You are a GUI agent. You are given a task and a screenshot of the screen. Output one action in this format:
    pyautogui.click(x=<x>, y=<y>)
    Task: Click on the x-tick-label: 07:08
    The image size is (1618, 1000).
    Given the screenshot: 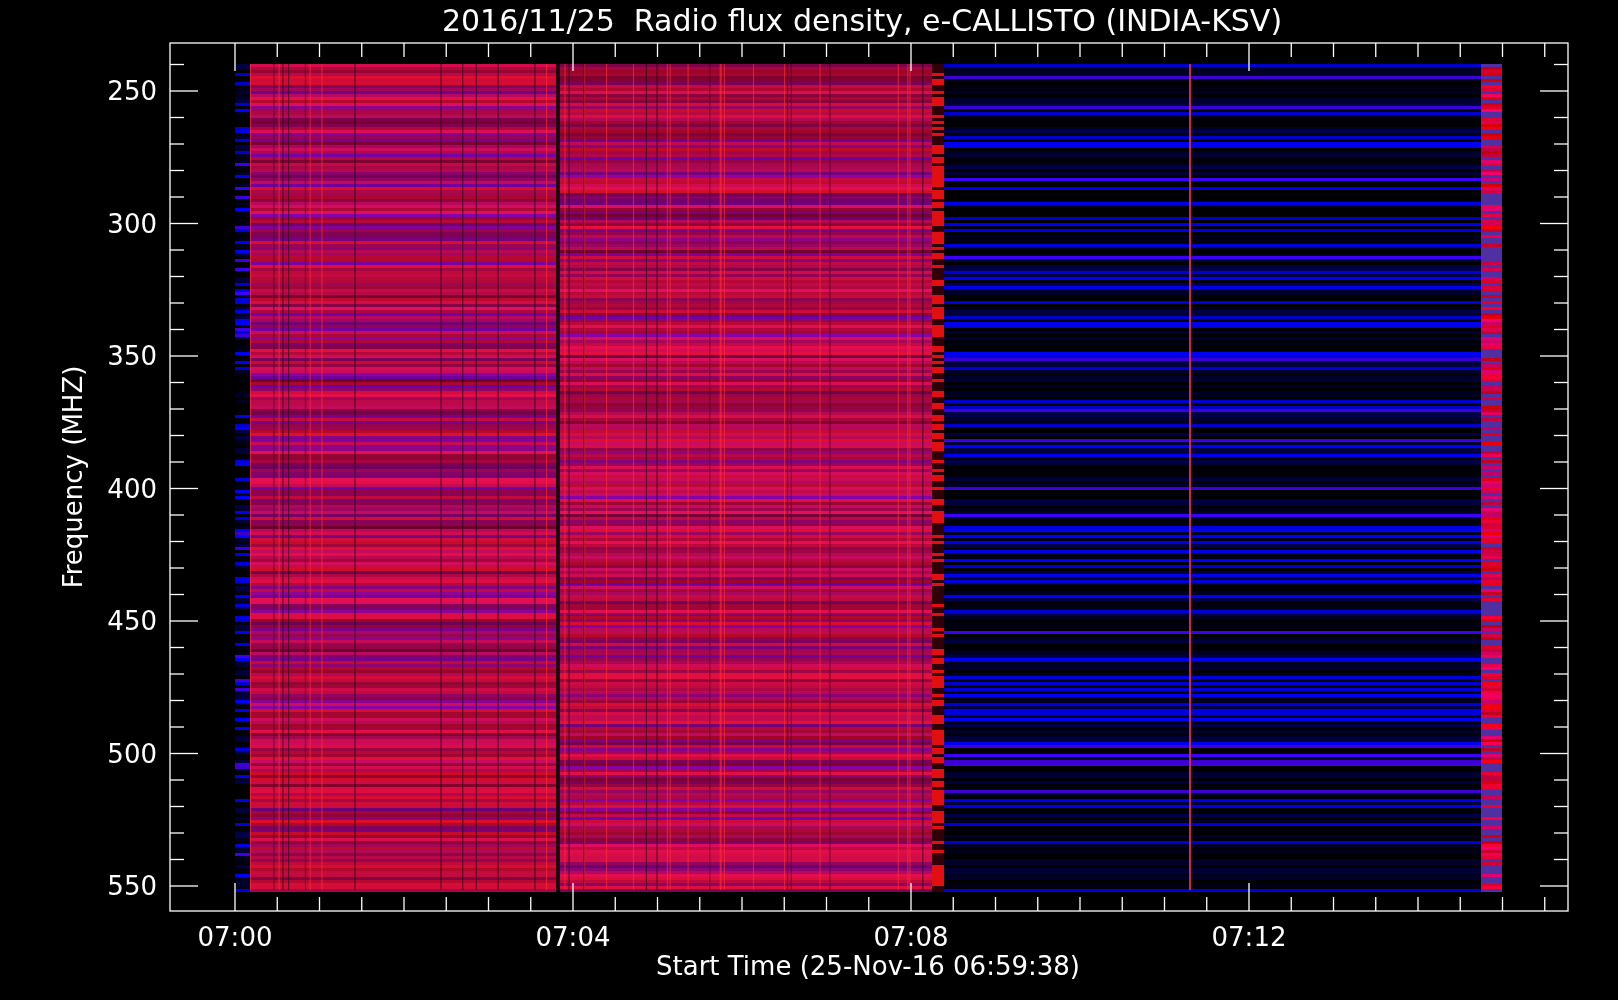 What is the action you would take?
    pyautogui.click(x=911, y=937)
    